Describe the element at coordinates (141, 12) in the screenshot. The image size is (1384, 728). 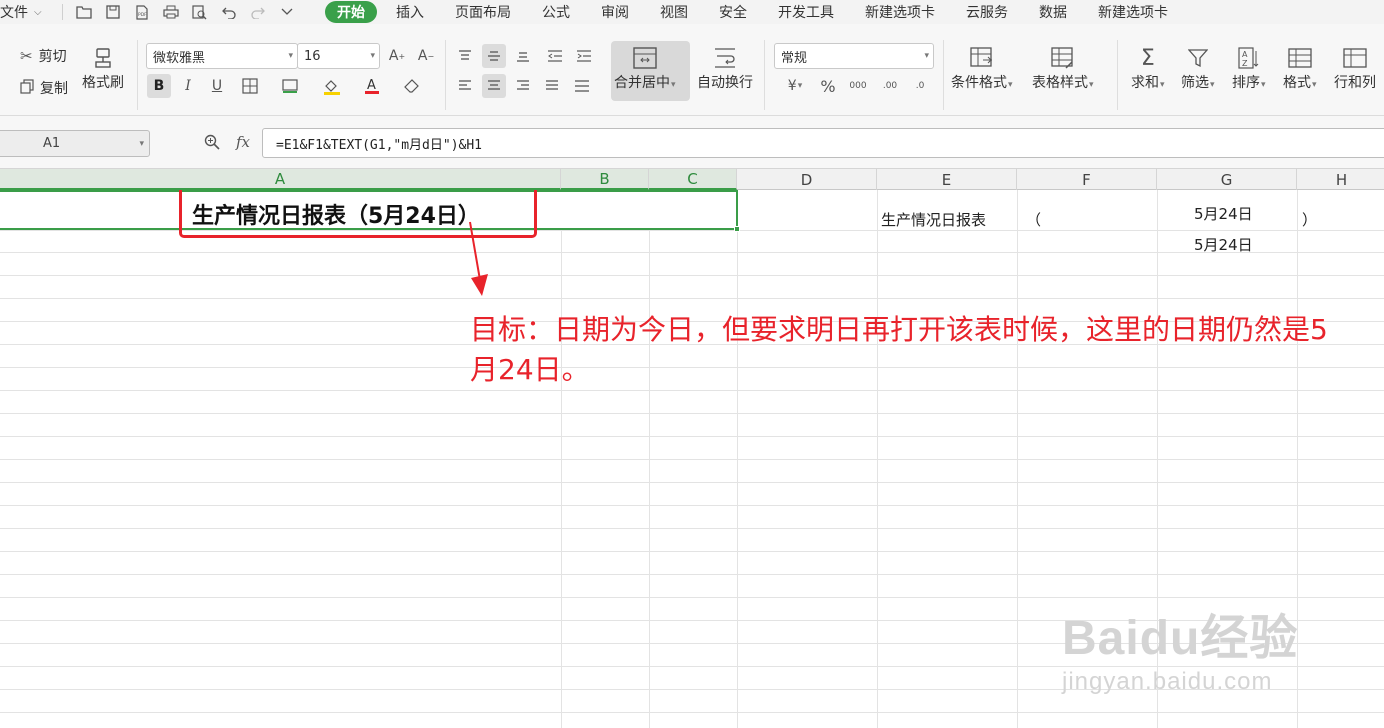
I see `export-pdf-icon: PDF` at that location.